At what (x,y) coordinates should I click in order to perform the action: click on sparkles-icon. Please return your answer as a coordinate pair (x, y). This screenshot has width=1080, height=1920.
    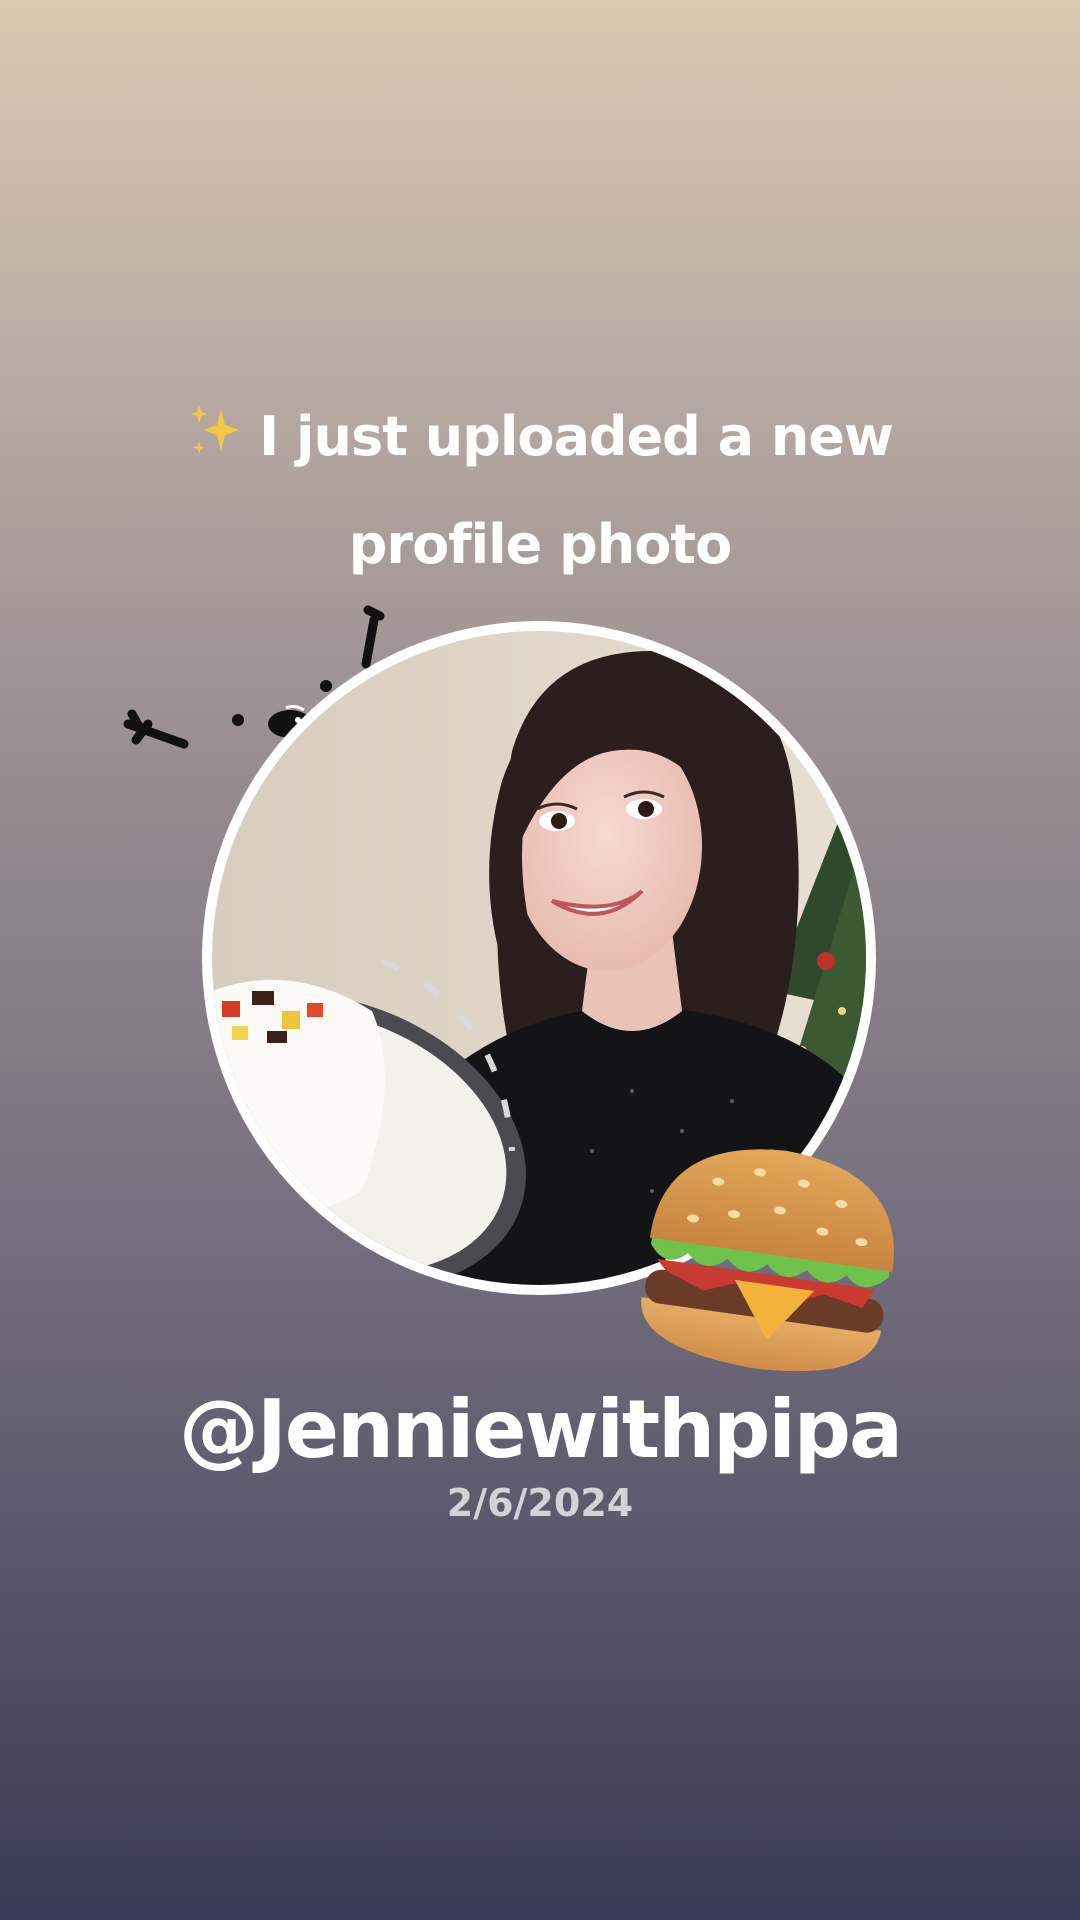
    Looking at the image, I should click on (215, 429).